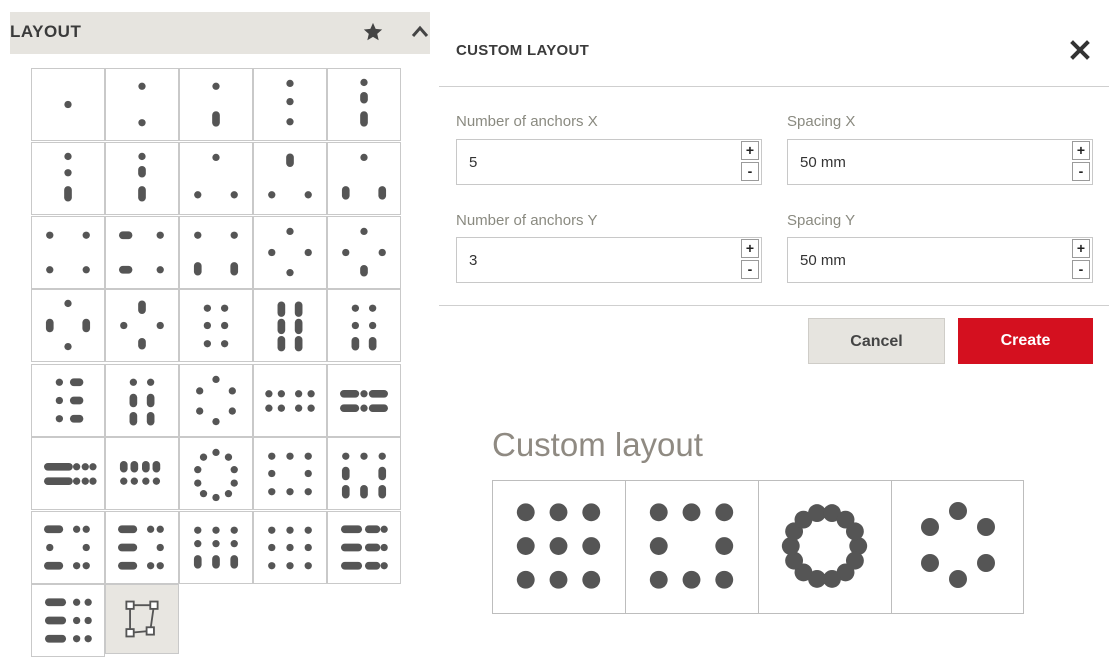 The height and width of the screenshot is (657, 1109). Describe the element at coordinates (290, 400) in the screenshot. I see `layout-option-eight-dots` at that location.